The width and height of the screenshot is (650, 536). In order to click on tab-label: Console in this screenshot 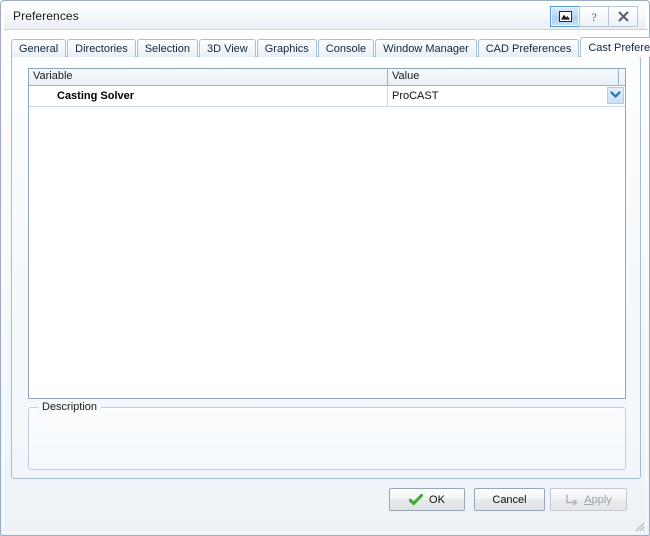, I will do `click(346, 48)`.